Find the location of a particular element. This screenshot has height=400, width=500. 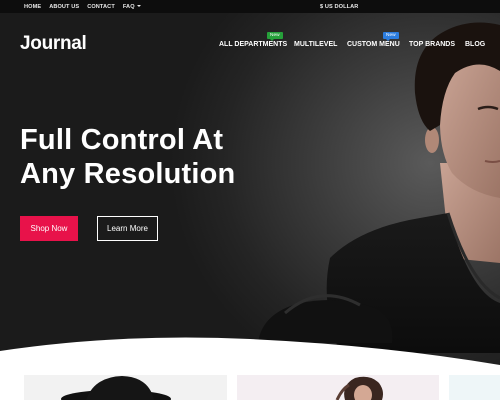

category-card-more is located at coordinates (474, 387).